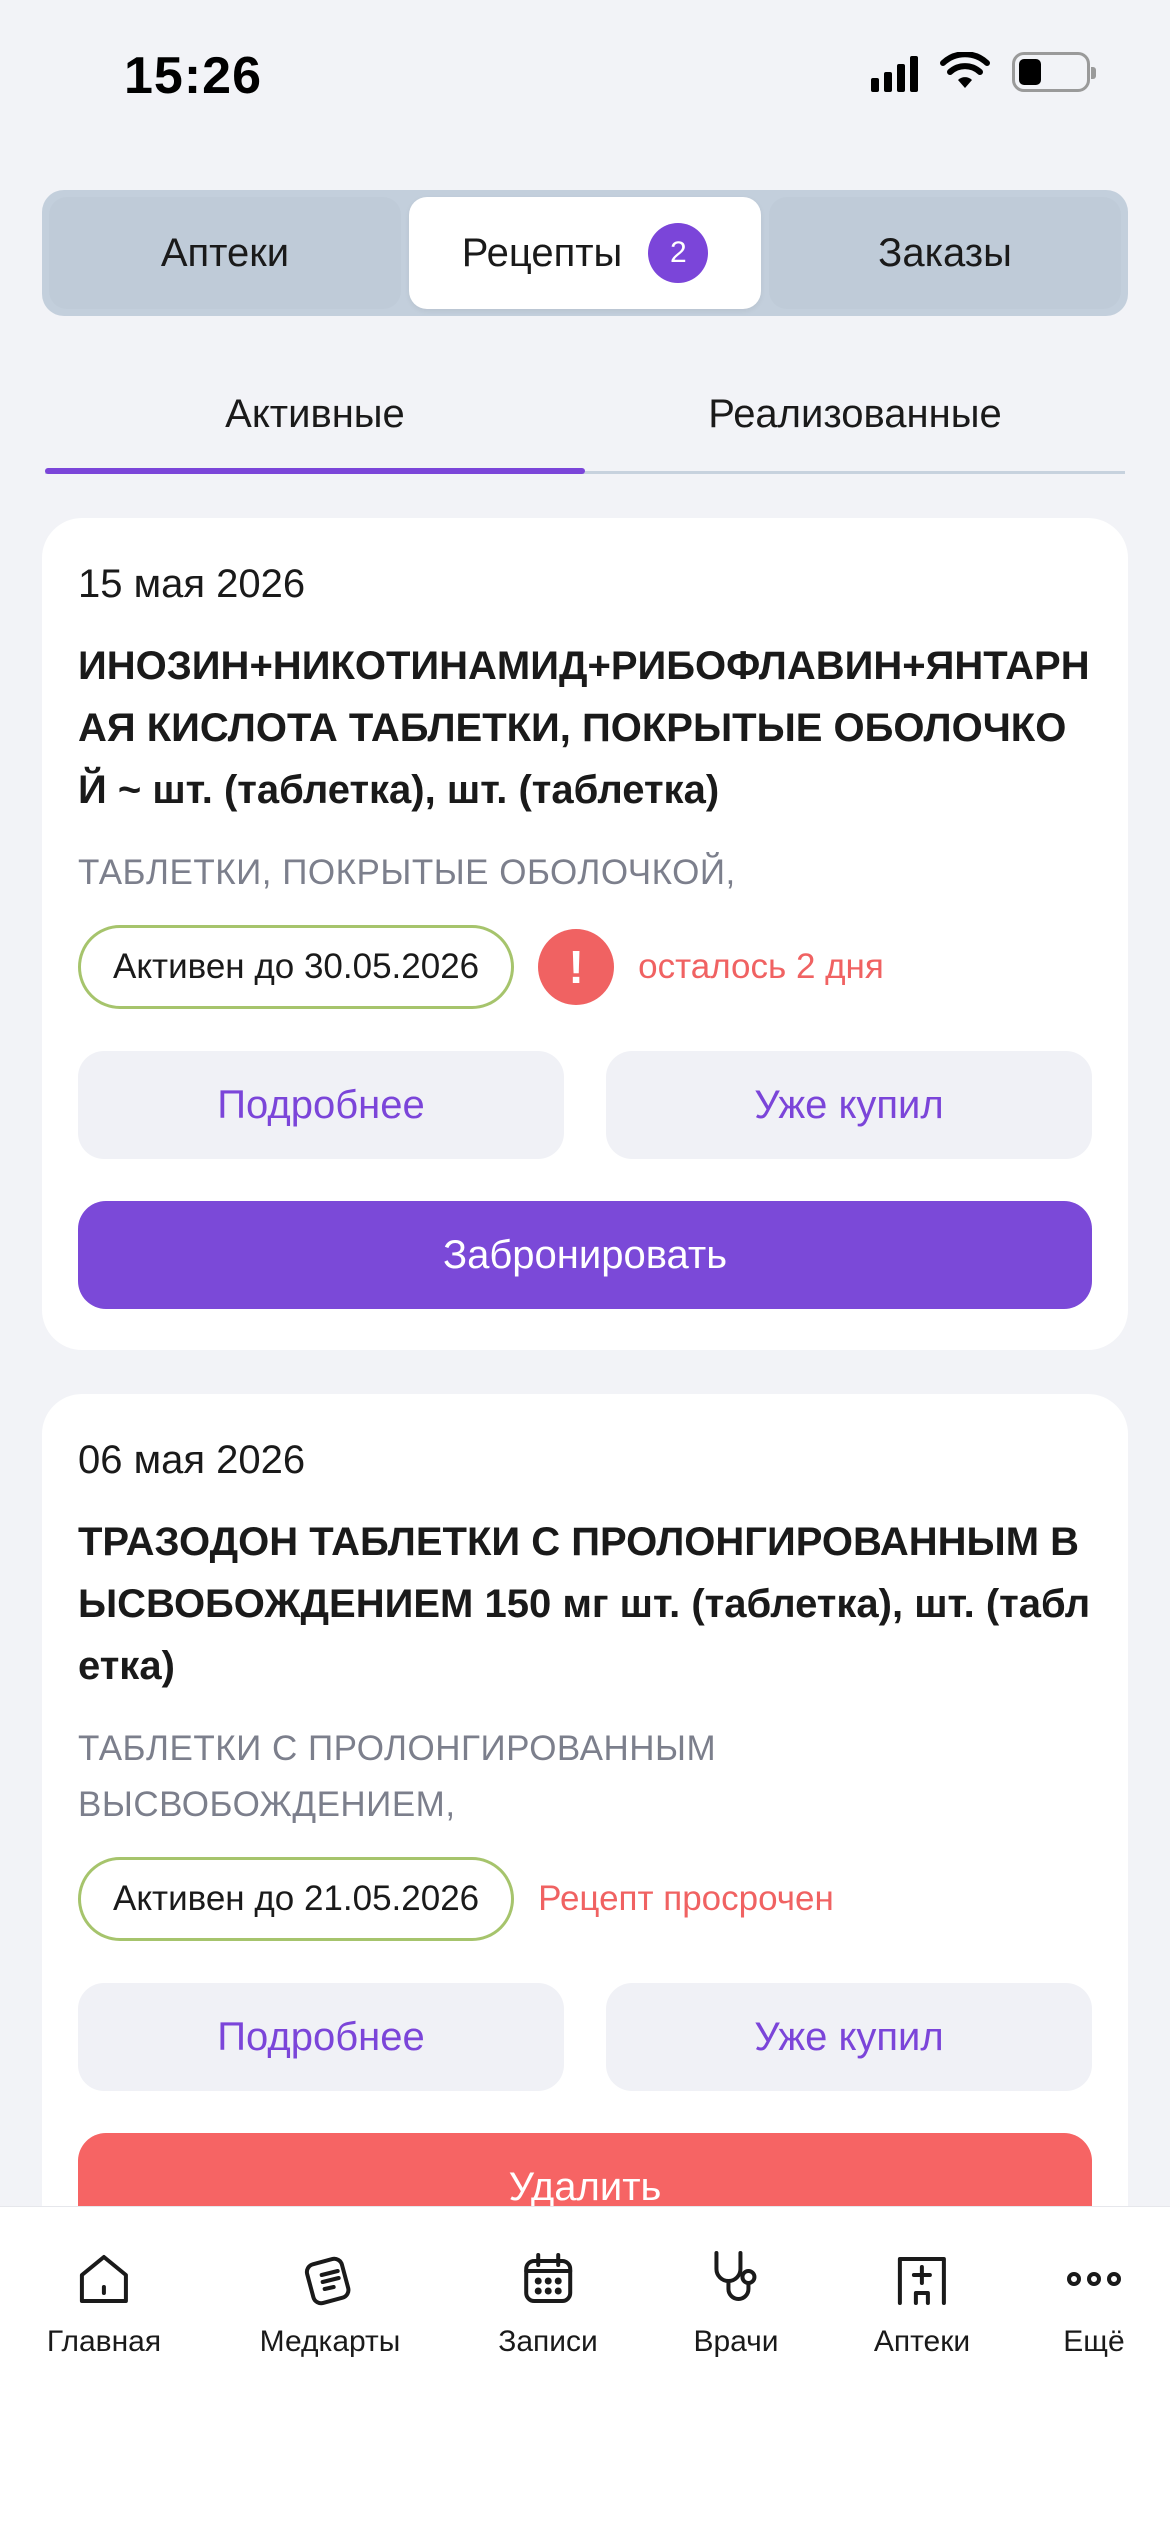  What do you see at coordinates (328, 2281) in the screenshot?
I see `medcard-icon` at bounding box center [328, 2281].